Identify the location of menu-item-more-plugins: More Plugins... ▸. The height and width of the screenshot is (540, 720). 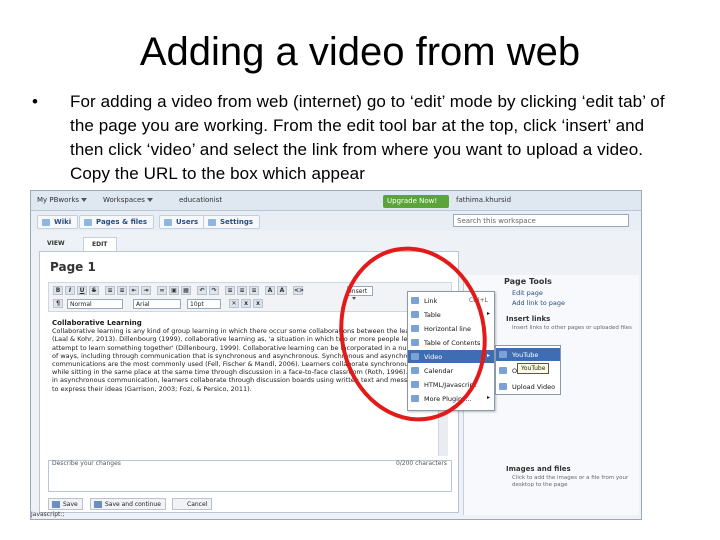
(451, 398).